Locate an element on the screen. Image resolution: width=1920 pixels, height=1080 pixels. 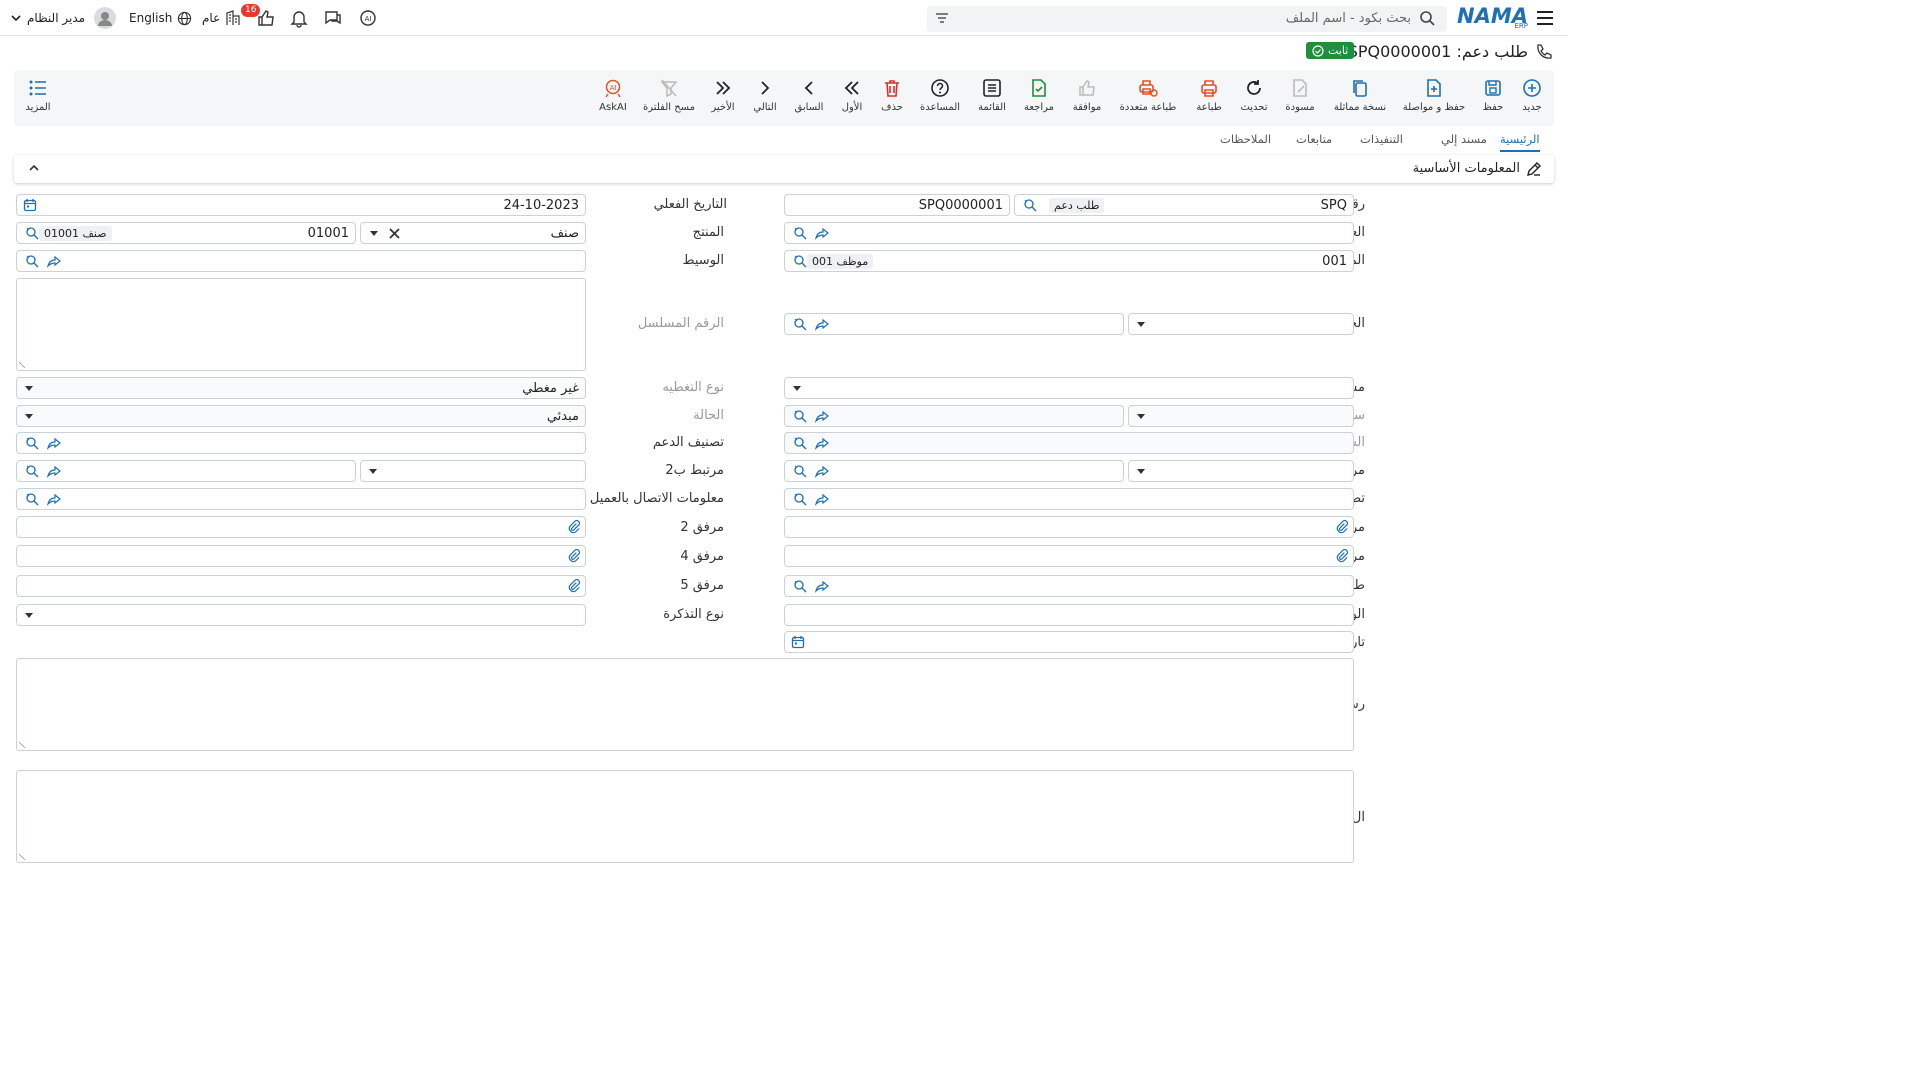
product-type-field: صنف is located at coordinates (473, 233).